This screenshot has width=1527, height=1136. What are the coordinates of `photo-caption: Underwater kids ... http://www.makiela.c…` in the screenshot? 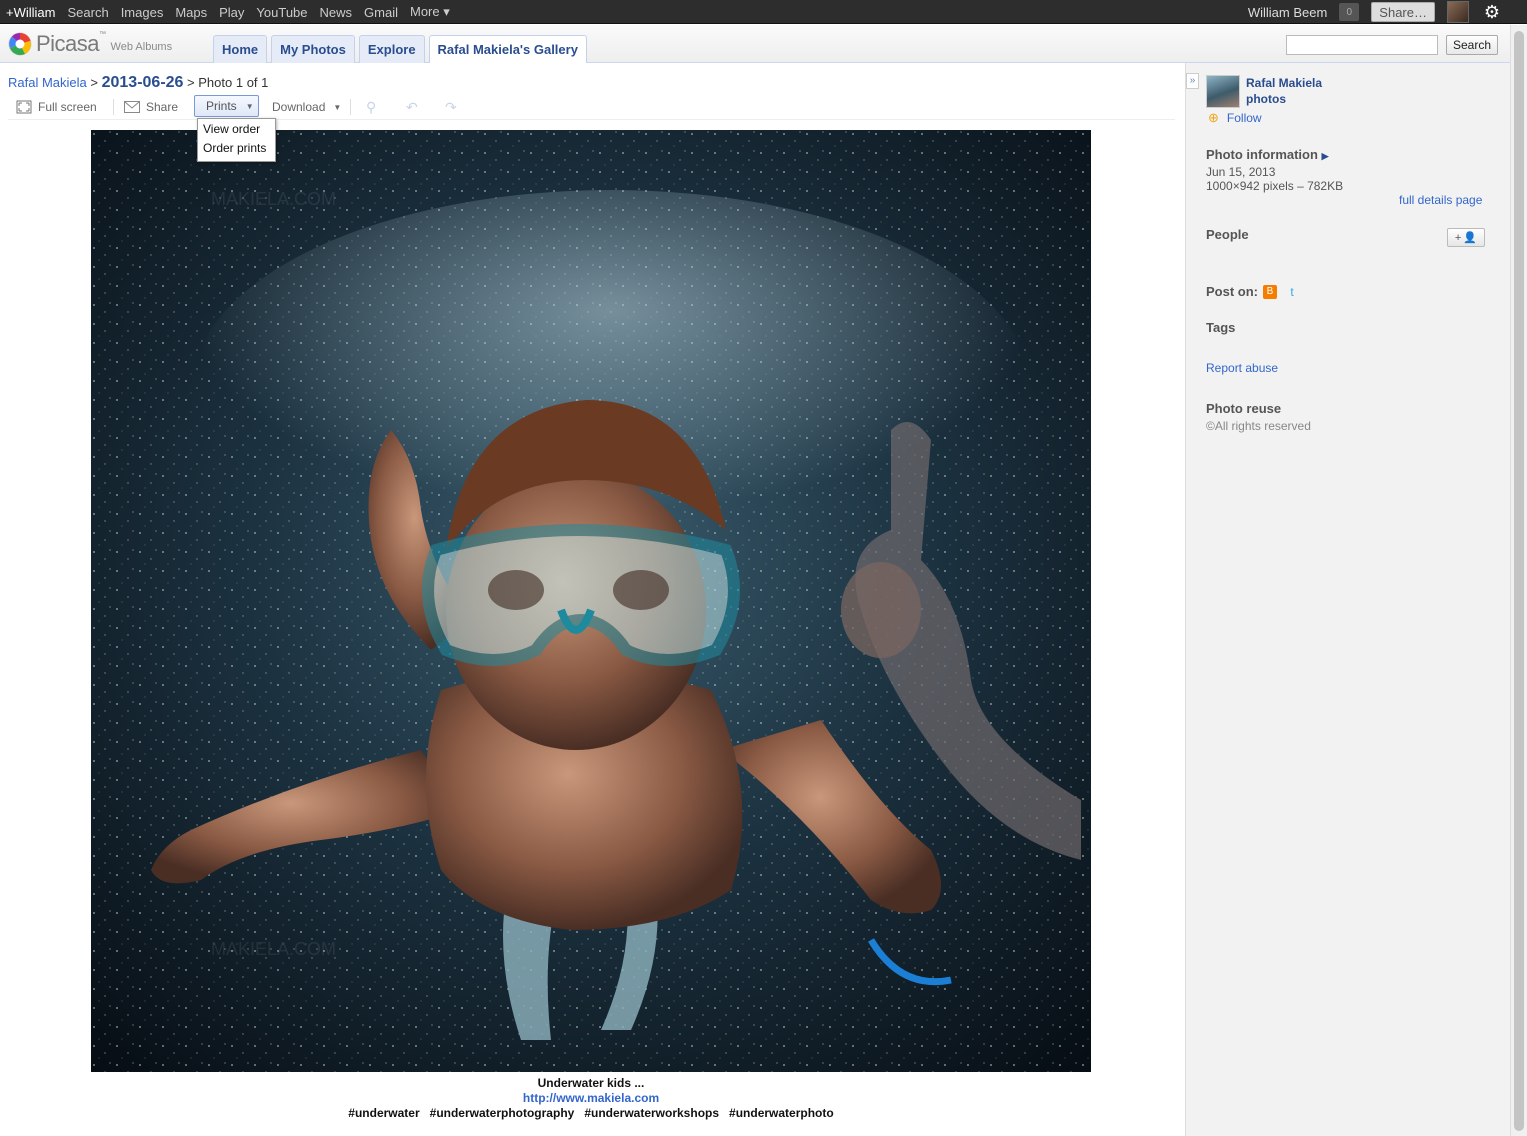 It's located at (591, 1098).